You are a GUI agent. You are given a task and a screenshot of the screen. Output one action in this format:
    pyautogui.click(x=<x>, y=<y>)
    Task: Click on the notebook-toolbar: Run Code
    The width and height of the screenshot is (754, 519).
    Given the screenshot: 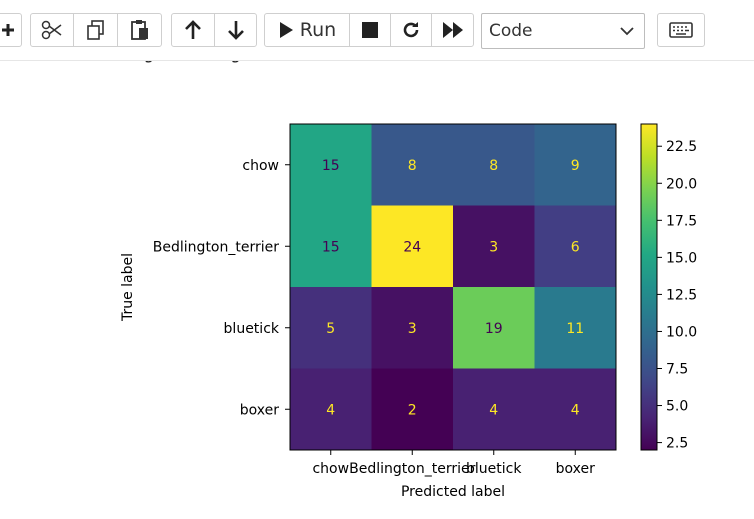 What is the action you would take?
    pyautogui.click(x=377, y=30)
    